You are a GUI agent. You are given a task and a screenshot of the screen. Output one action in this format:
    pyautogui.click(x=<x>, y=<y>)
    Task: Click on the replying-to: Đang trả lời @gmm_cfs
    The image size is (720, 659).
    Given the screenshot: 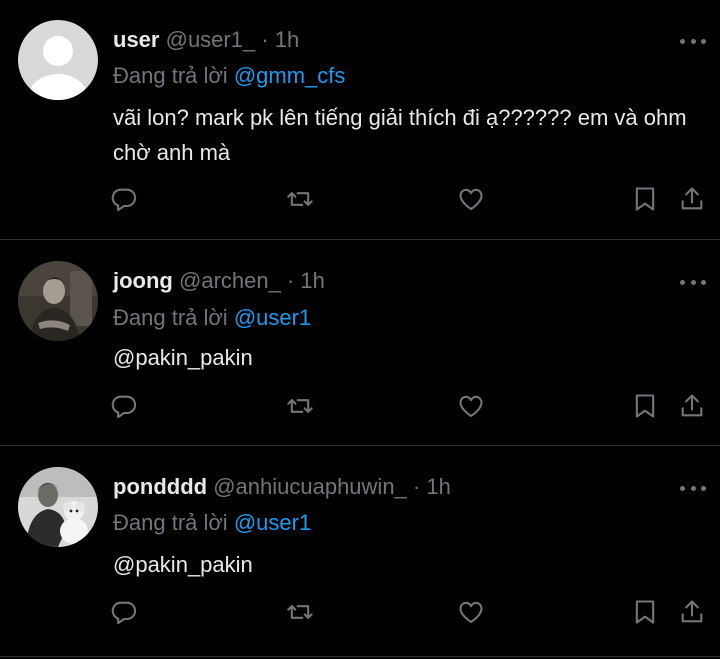 What is the action you would take?
    pyautogui.click(x=229, y=76)
    